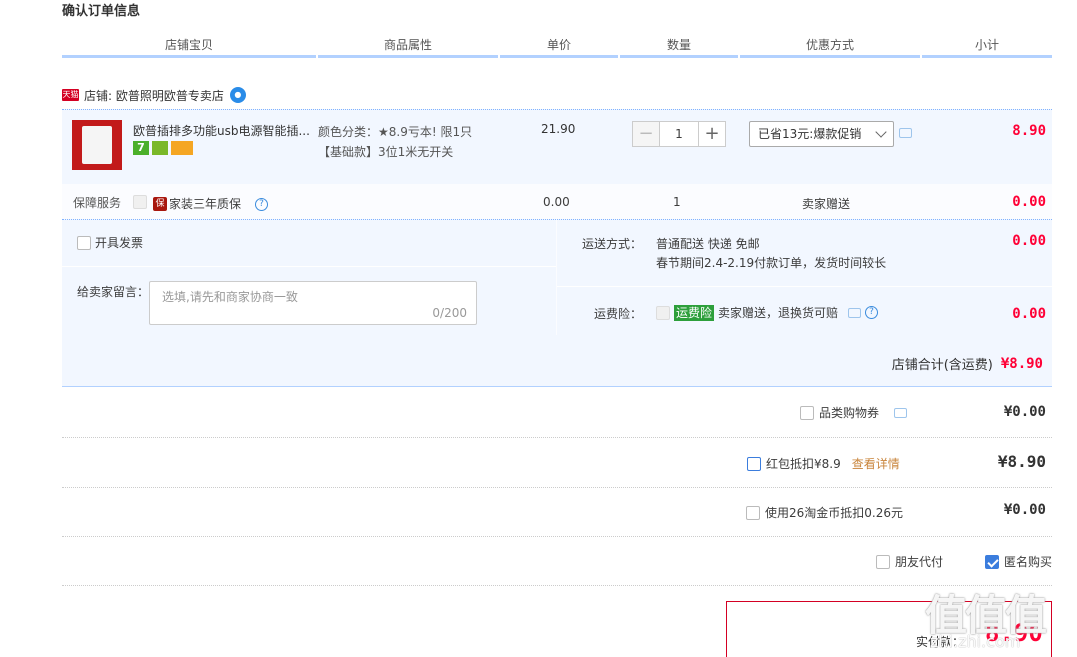 The width and height of the screenshot is (1077, 657). What do you see at coordinates (141, 148) in the screenshot?
I see `seven-day-return-icon: 7` at bounding box center [141, 148].